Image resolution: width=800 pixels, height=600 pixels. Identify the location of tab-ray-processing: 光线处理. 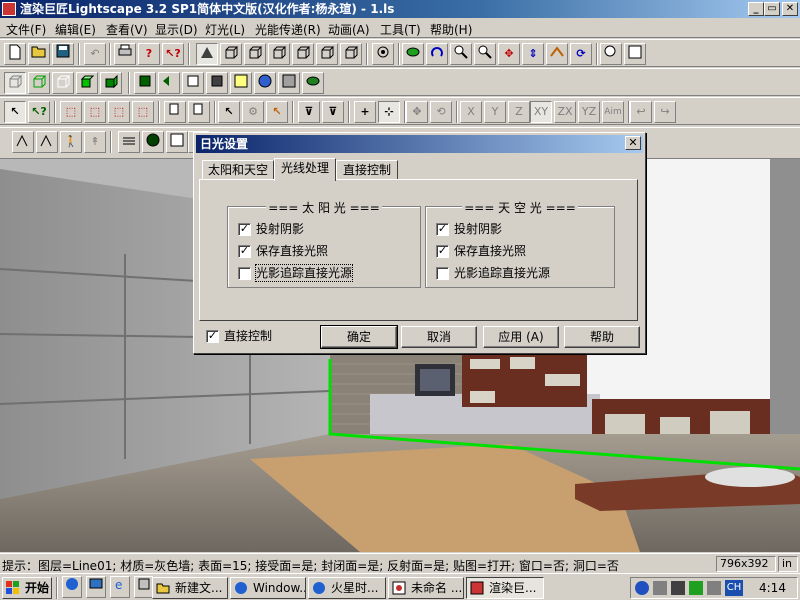
(305, 169).